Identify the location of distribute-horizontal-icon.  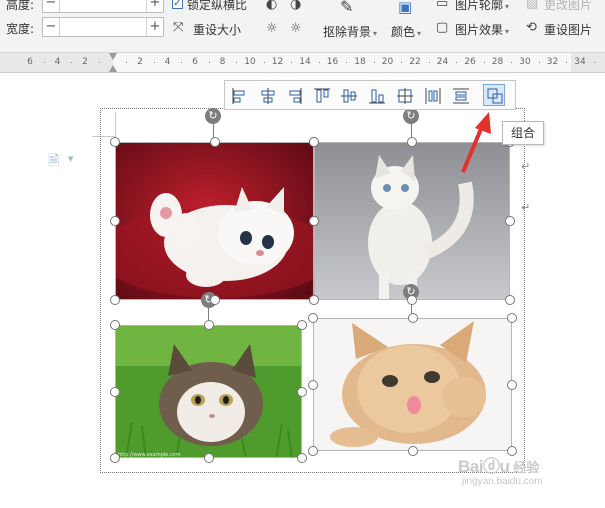
(433, 96).